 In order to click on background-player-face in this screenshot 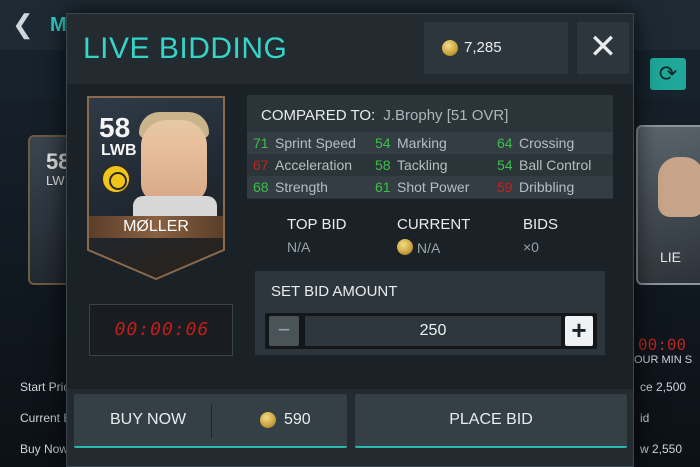, I will do `click(679, 187)`.